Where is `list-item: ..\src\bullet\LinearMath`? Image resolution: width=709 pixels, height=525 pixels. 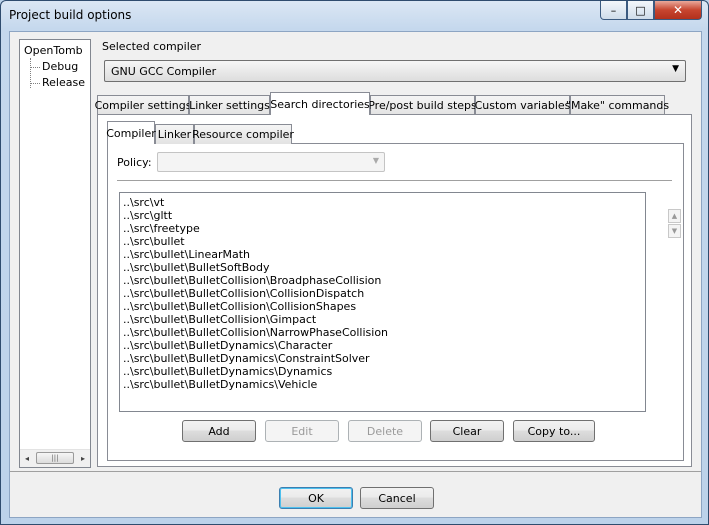 list-item: ..\src\bullet\LinearMath is located at coordinates (186, 254).